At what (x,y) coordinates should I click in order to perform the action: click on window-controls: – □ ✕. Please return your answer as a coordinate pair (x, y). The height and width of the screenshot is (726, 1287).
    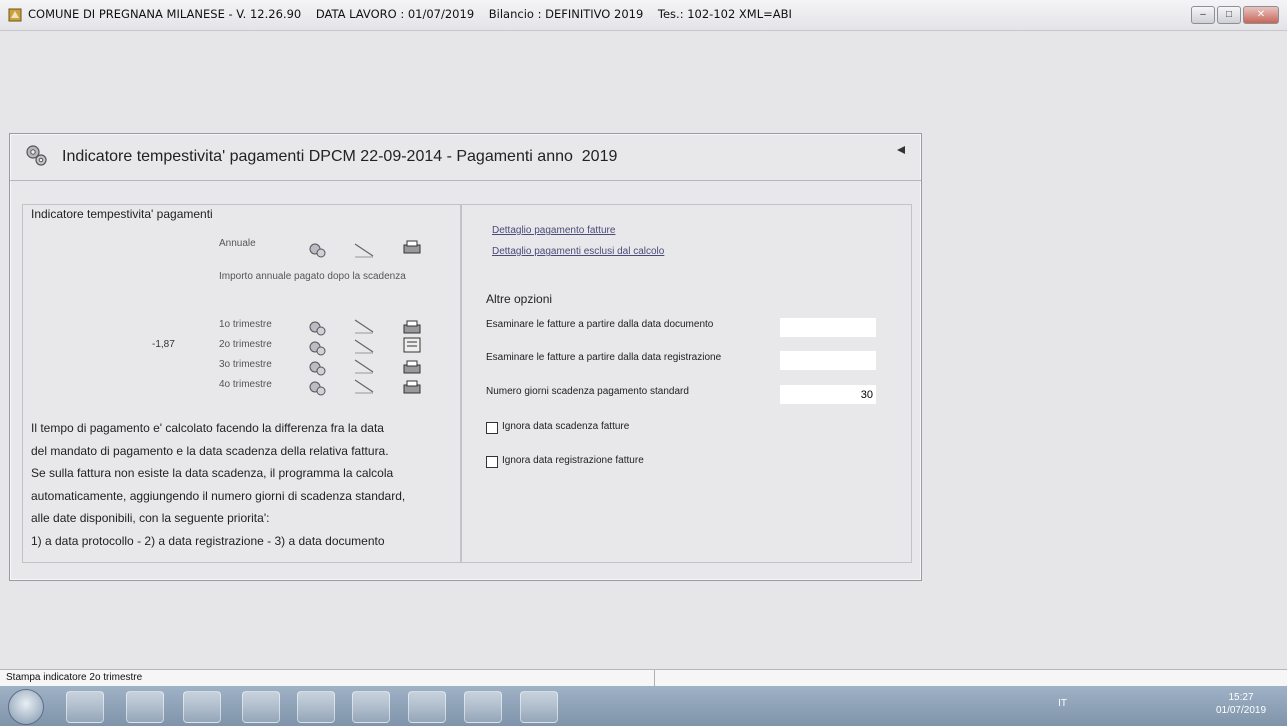
    Looking at the image, I should click on (1235, 15).